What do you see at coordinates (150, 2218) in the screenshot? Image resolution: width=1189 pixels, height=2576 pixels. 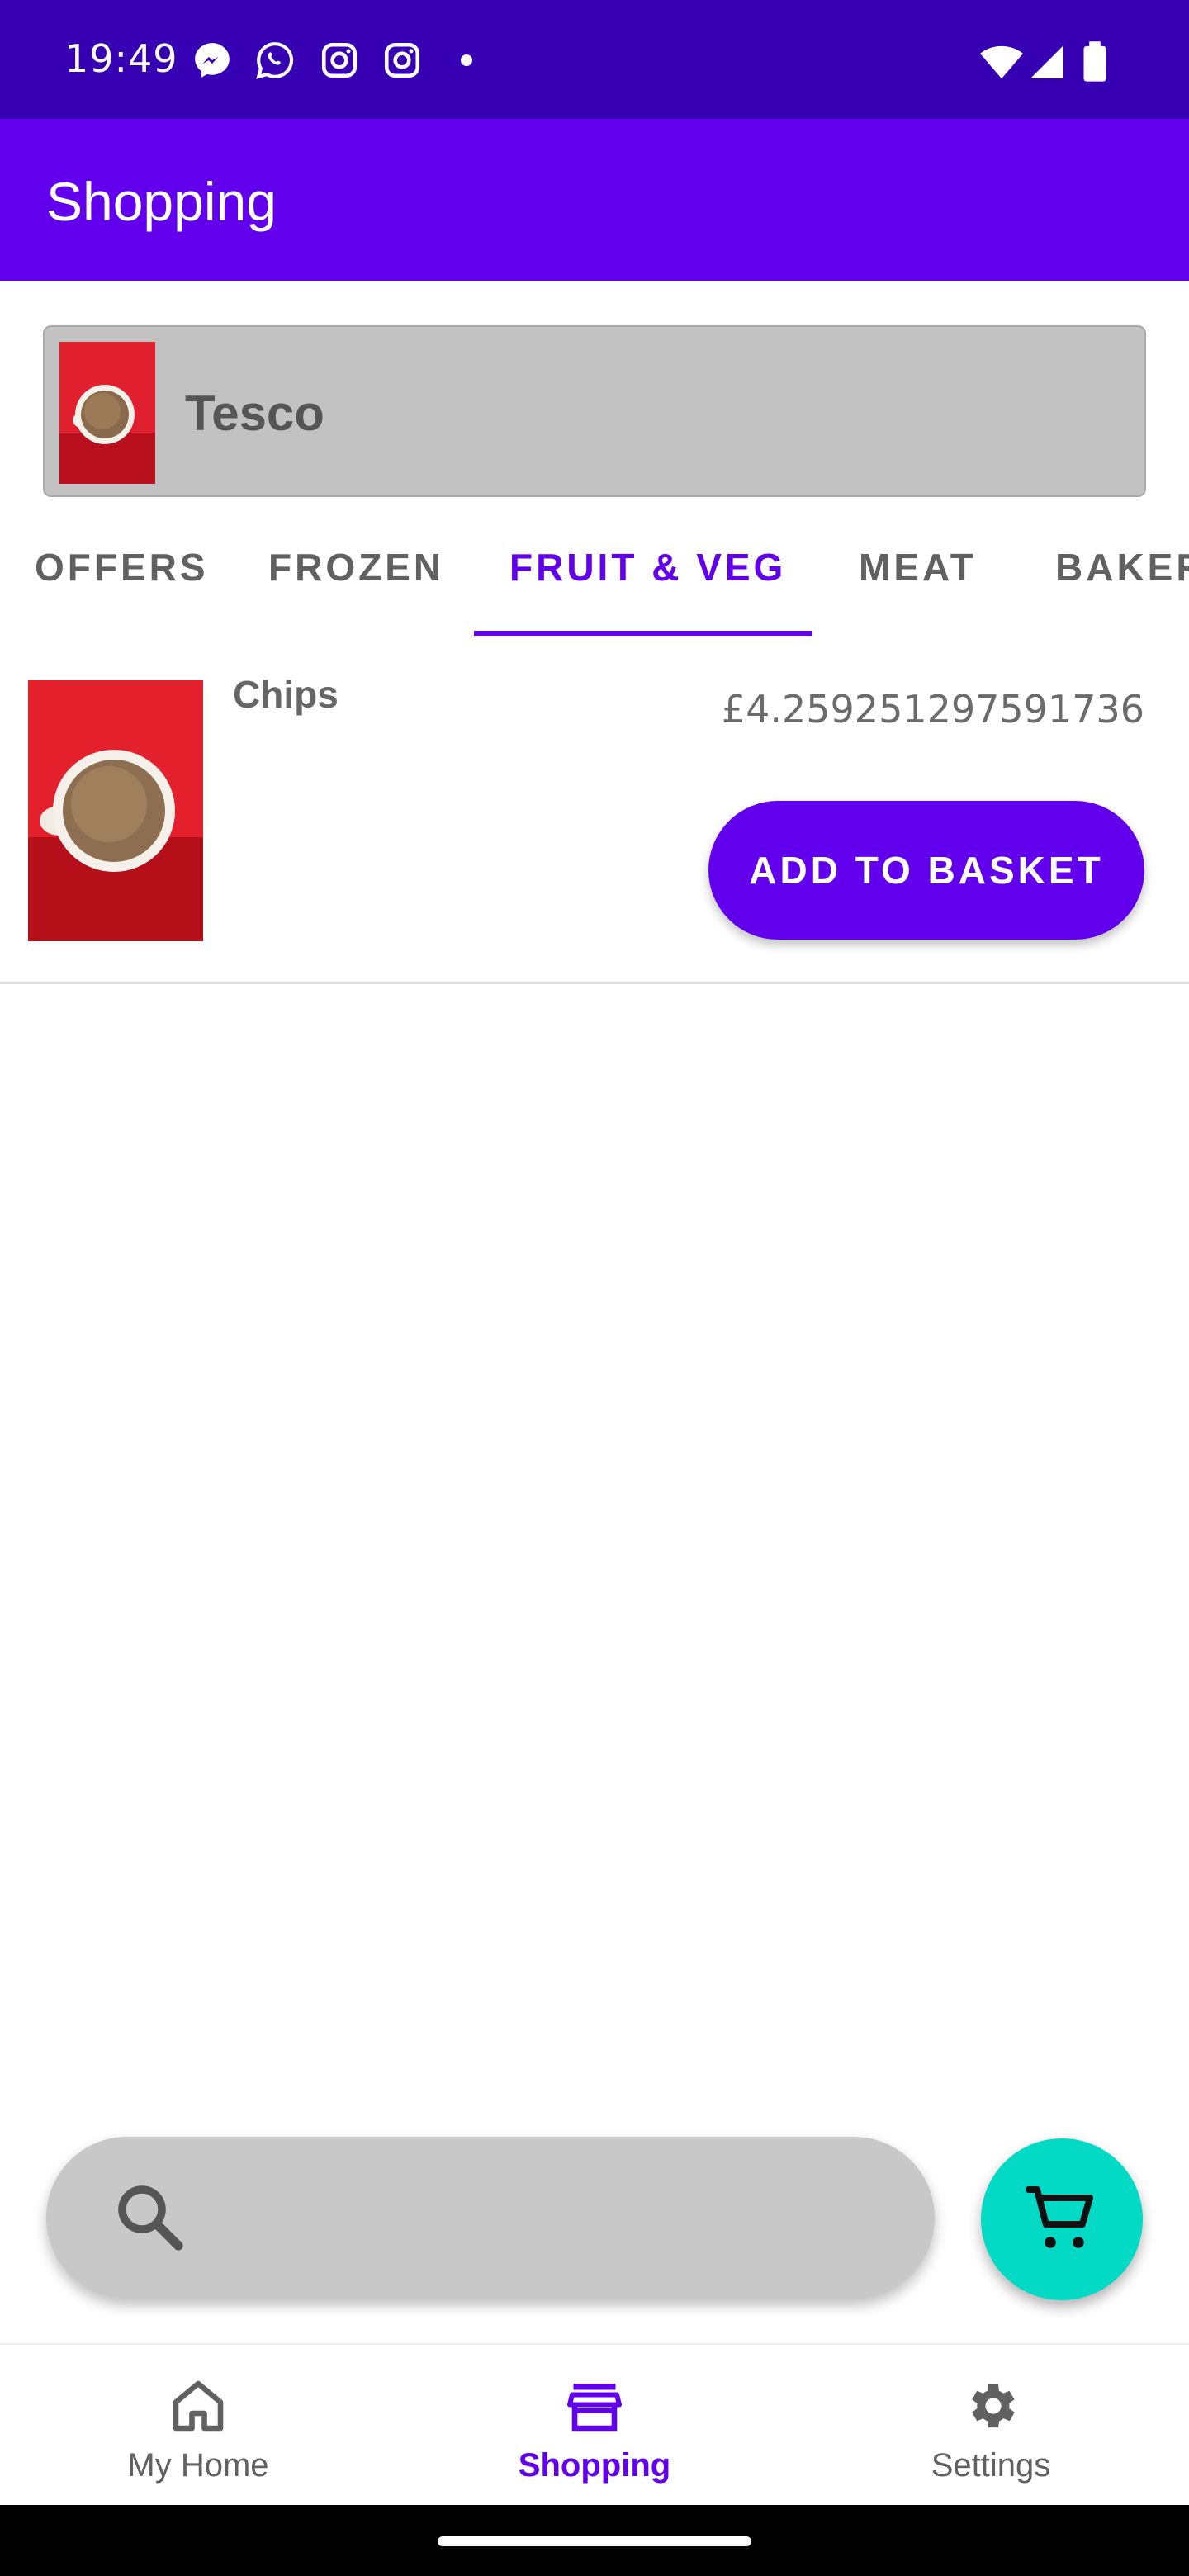 I see `search-icon` at bounding box center [150, 2218].